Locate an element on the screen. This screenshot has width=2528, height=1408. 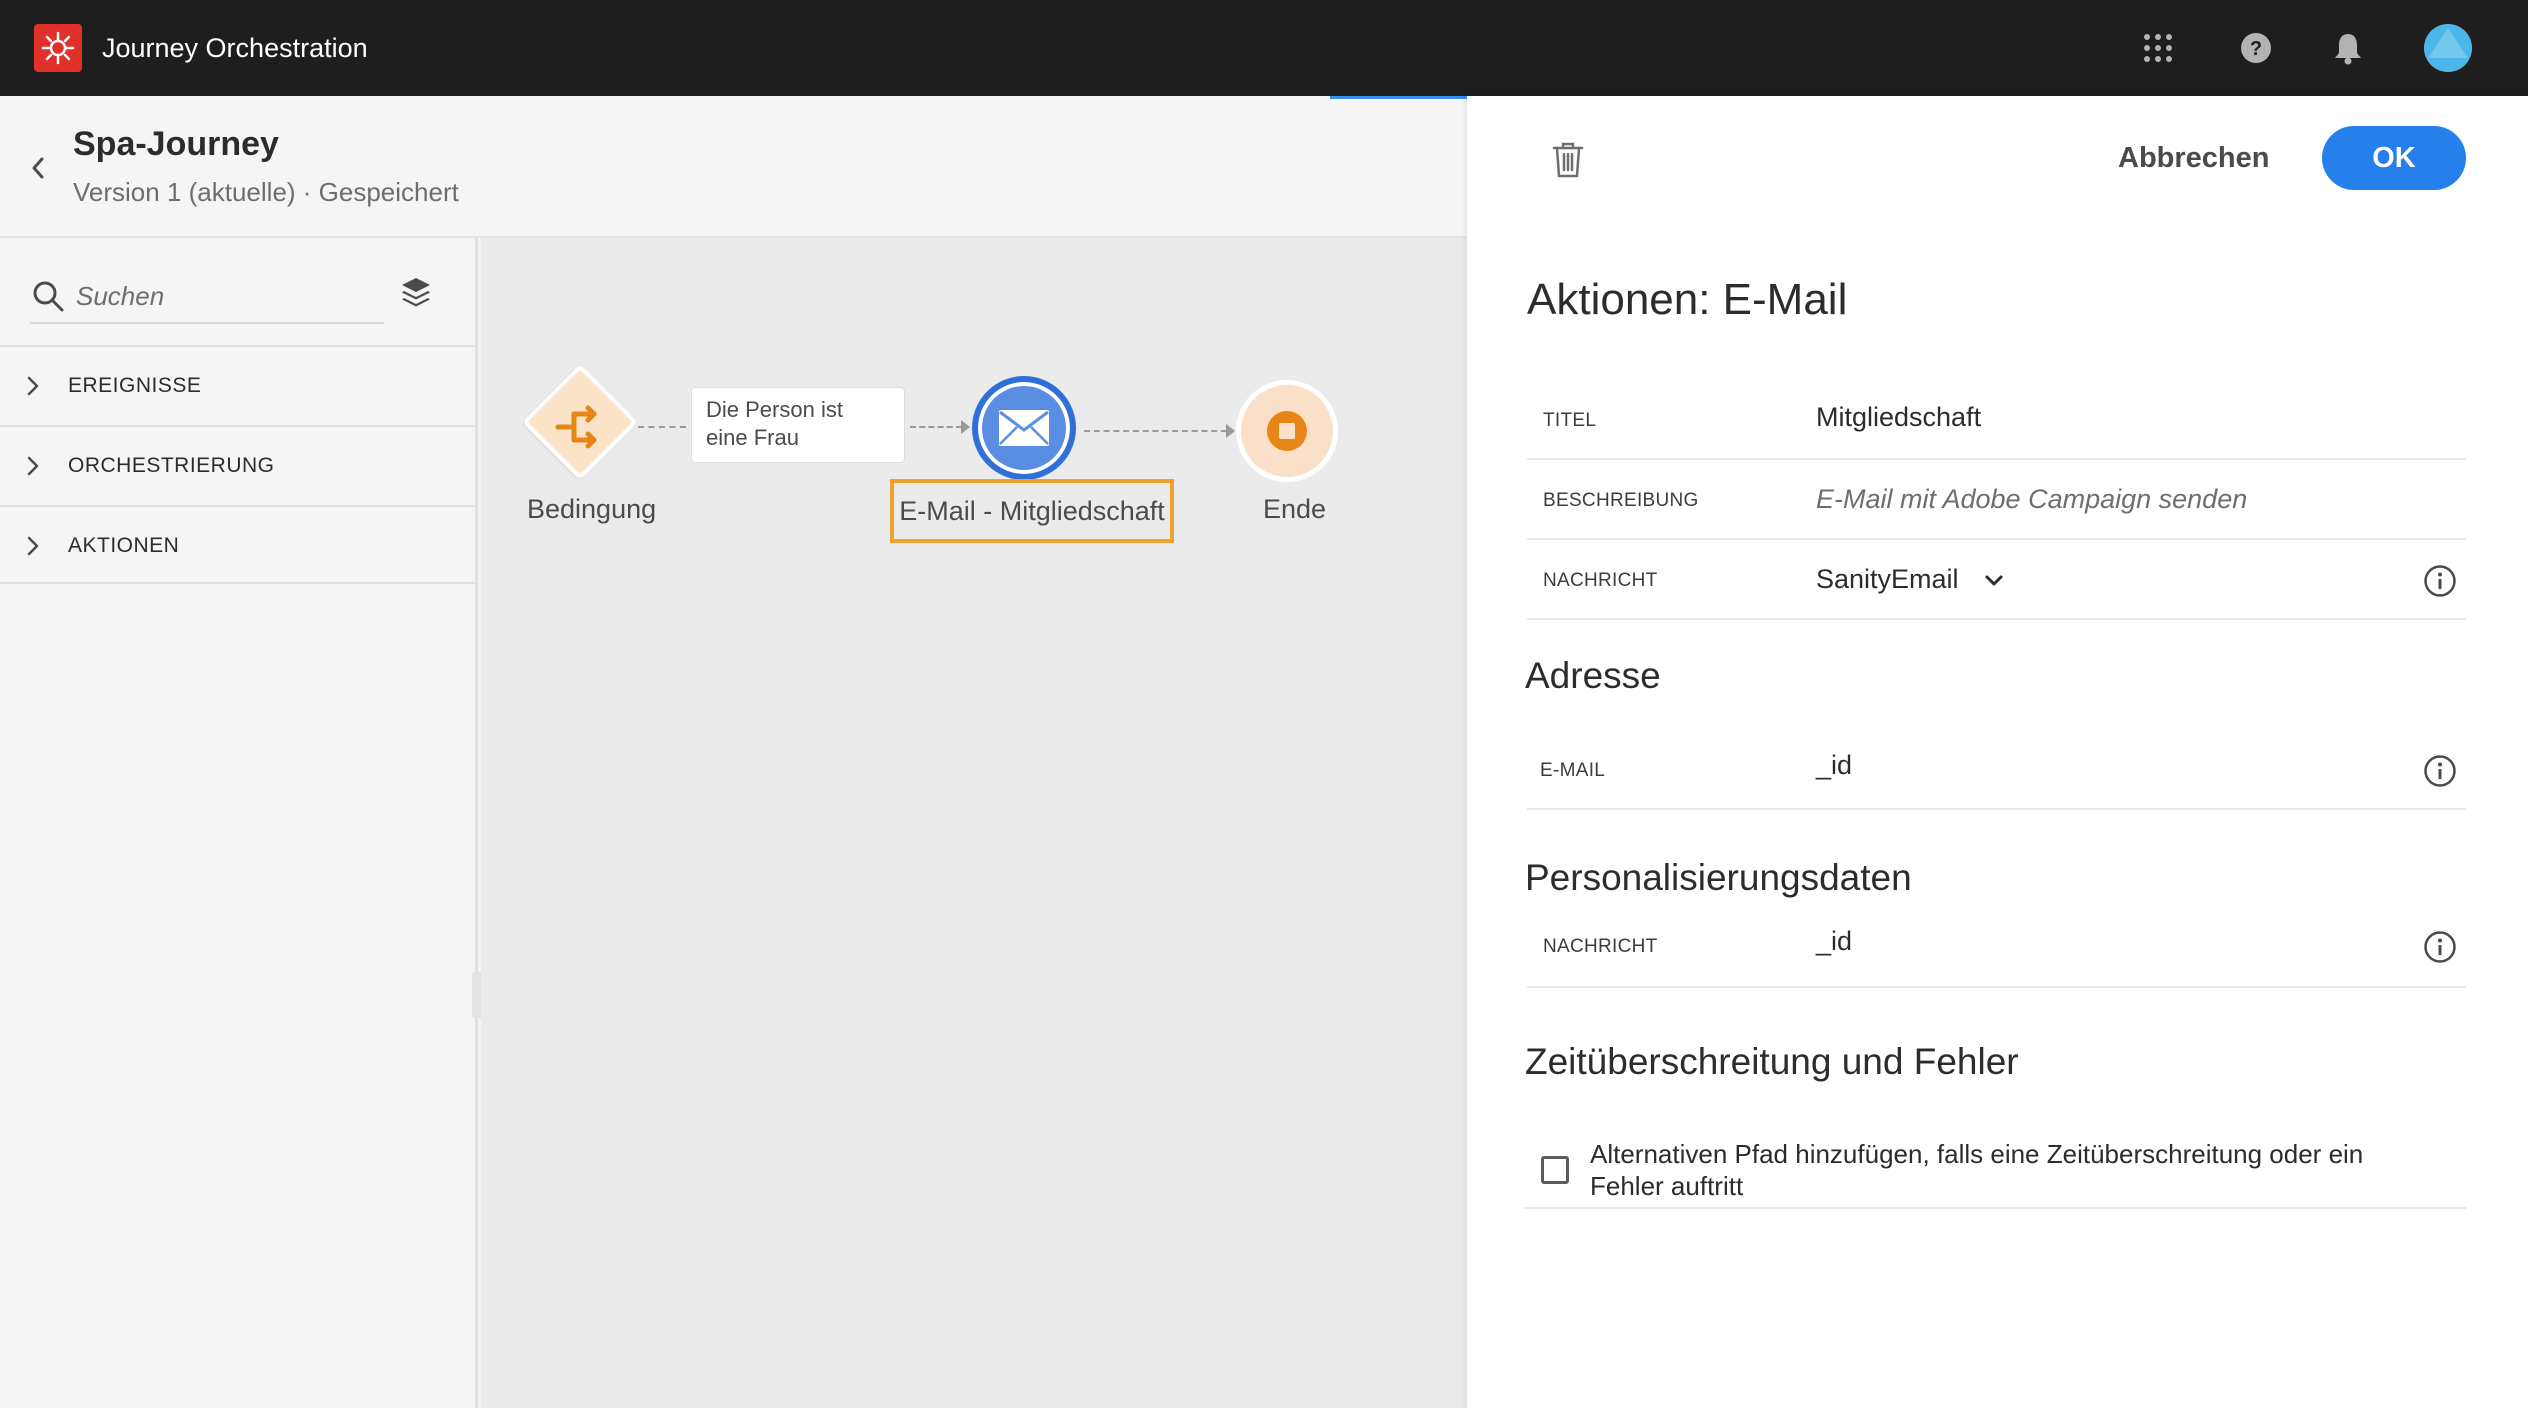
condition-node-label: Bedingung is located at coordinates (592, 509).